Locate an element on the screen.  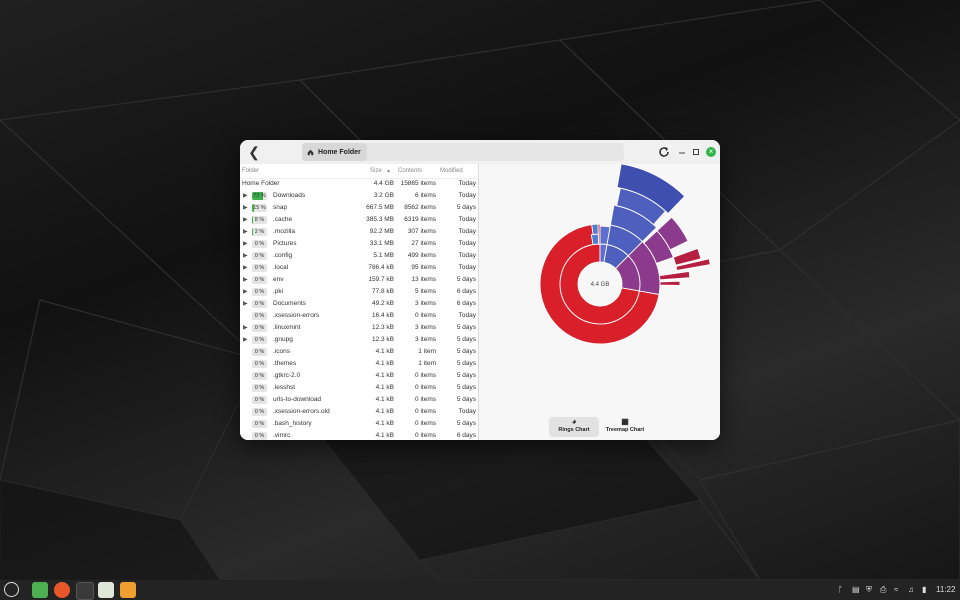
disk-usage-icon is located at coordinates (128, 590).